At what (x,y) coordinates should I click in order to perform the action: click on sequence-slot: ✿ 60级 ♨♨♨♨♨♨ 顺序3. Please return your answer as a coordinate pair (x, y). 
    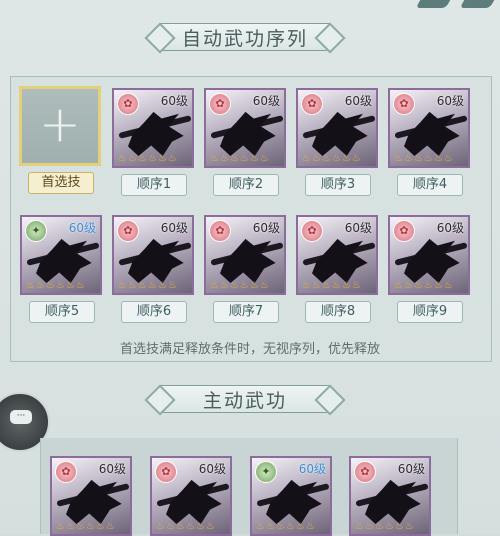
    Looking at the image, I should click on (337, 142).